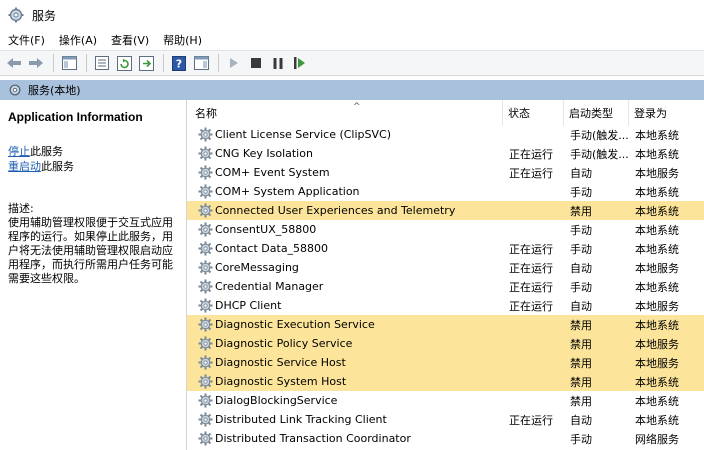 The image size is (704, 450). Describe the element at coordinates (102, 63) in the screenshot. I see `properties-icon` at that location.